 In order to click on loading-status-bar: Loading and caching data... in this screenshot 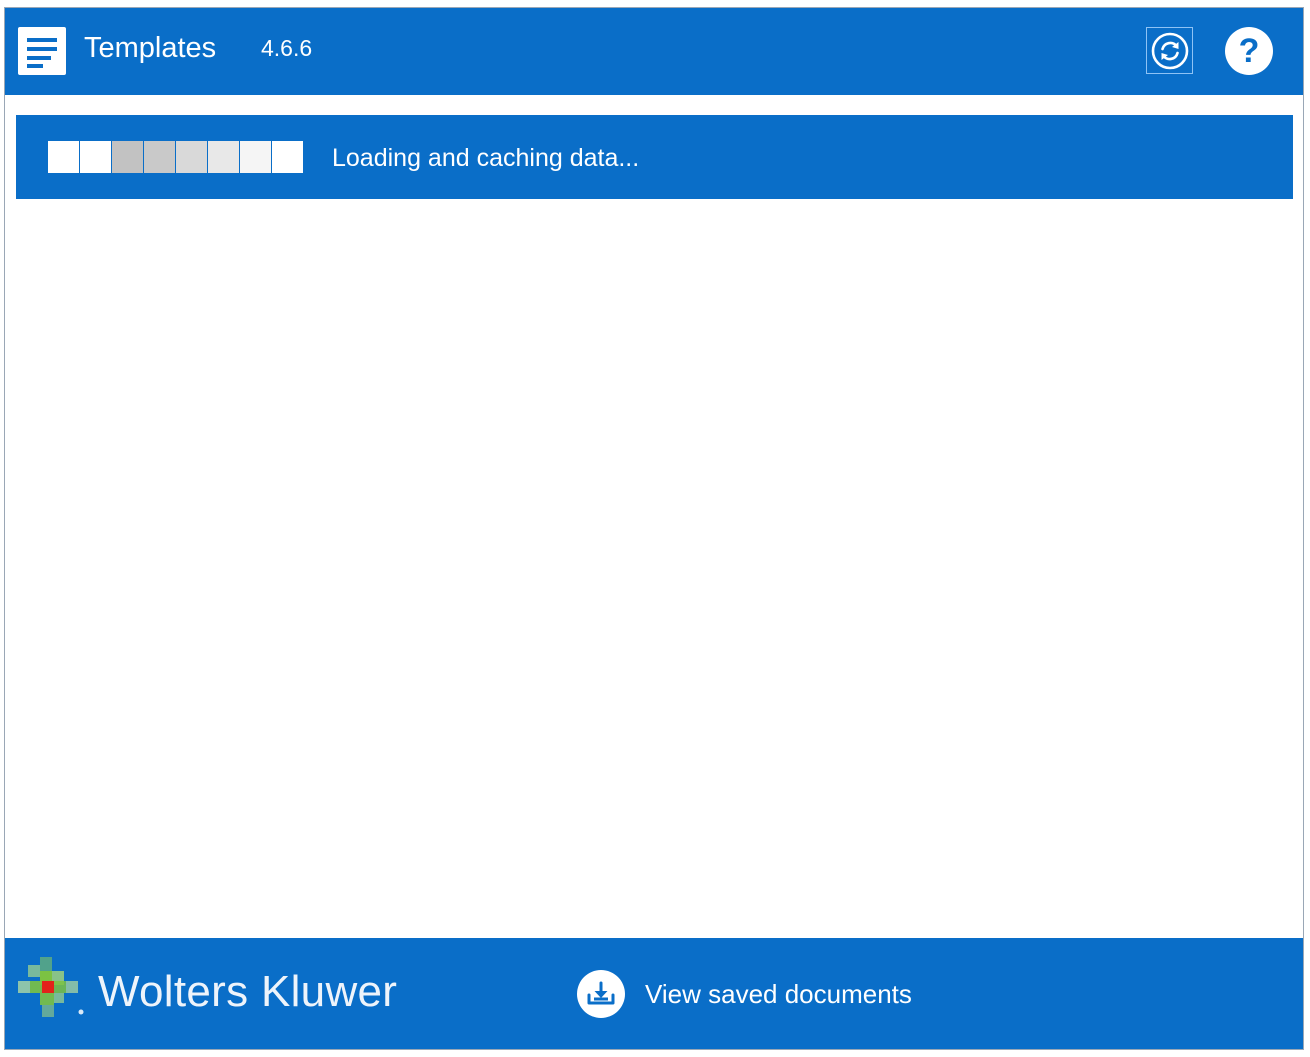, I will do `click(654, 157)`.